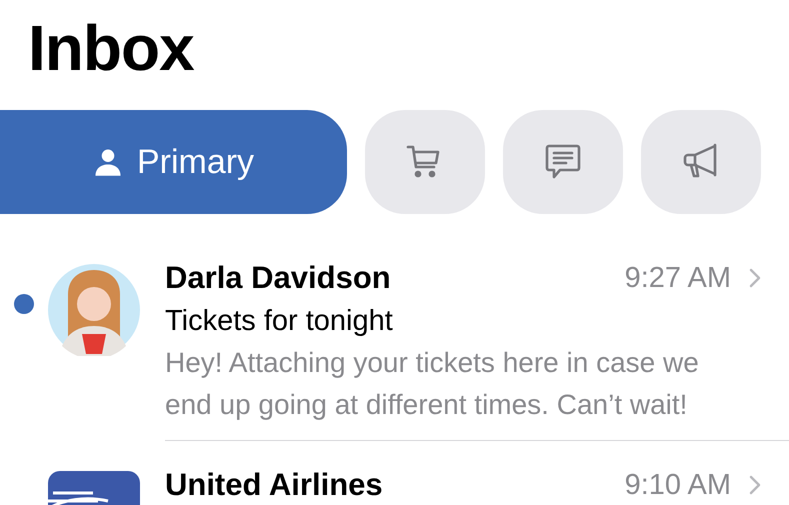 Image resolution: width=789 pixels, height=505 pixels. I want to click on sender-name: United Airlines, so click(274, 485).